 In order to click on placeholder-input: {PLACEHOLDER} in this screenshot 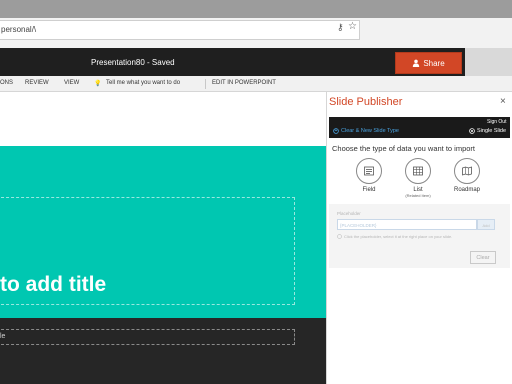, I will do `click(407, 224)`.